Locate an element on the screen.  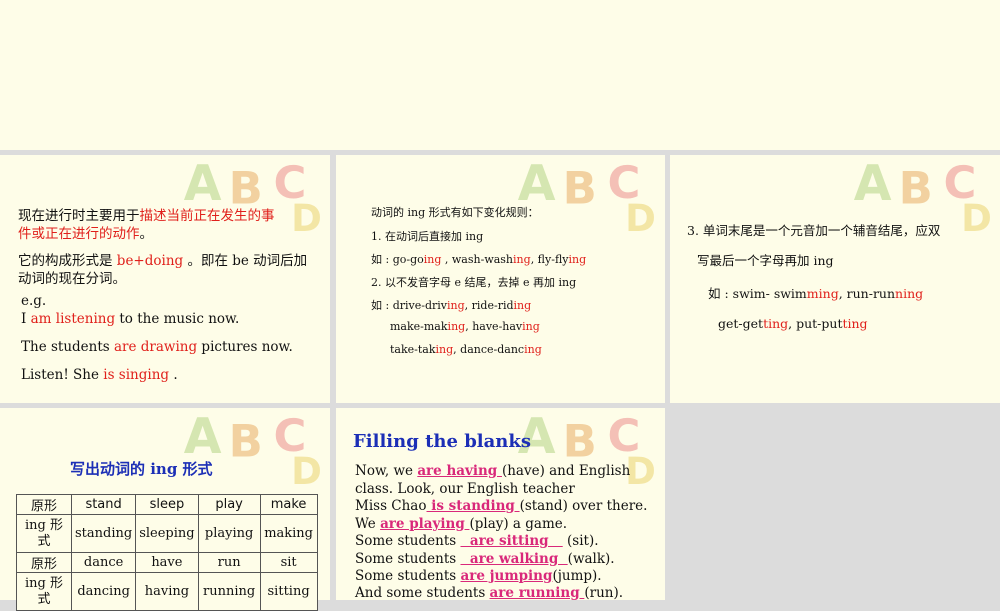
table-cell: having is located at coordinates (167, 591).